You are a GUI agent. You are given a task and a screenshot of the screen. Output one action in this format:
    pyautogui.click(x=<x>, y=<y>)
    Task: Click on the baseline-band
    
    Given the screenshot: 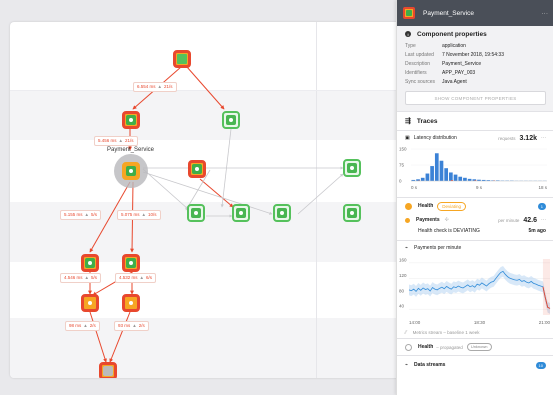 What is the action you would take?
    pyautogui.click(x=479, y=289)
    